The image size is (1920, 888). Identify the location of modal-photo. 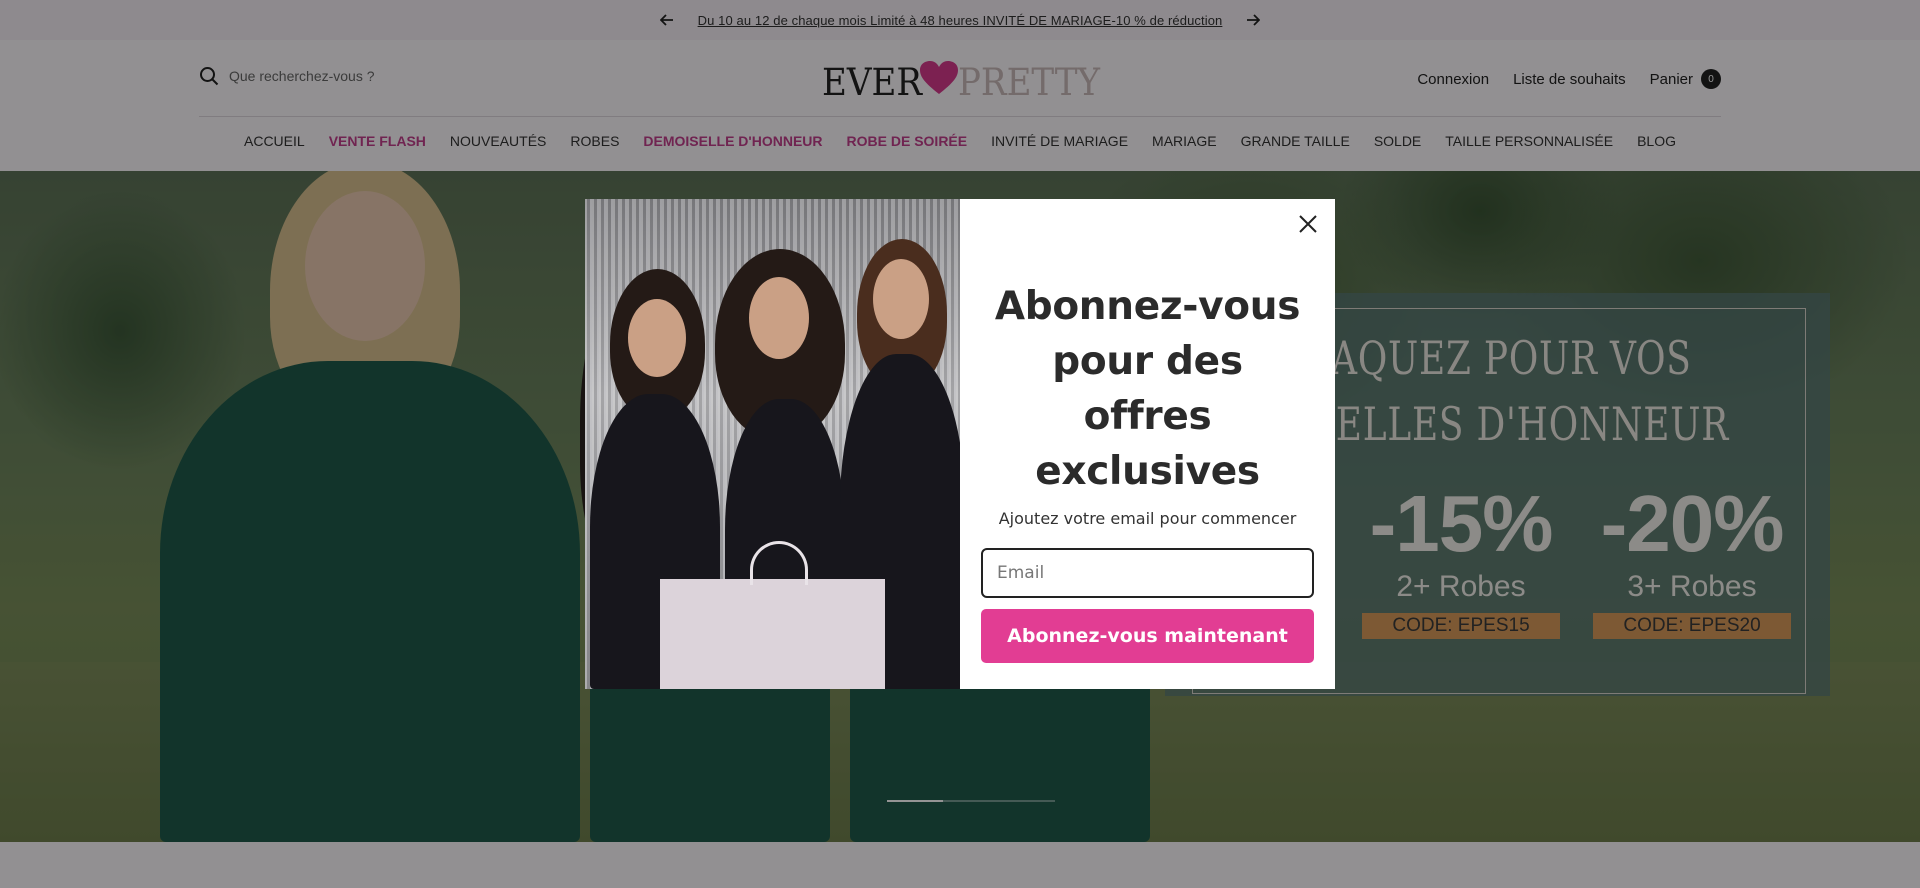
(772, 444).